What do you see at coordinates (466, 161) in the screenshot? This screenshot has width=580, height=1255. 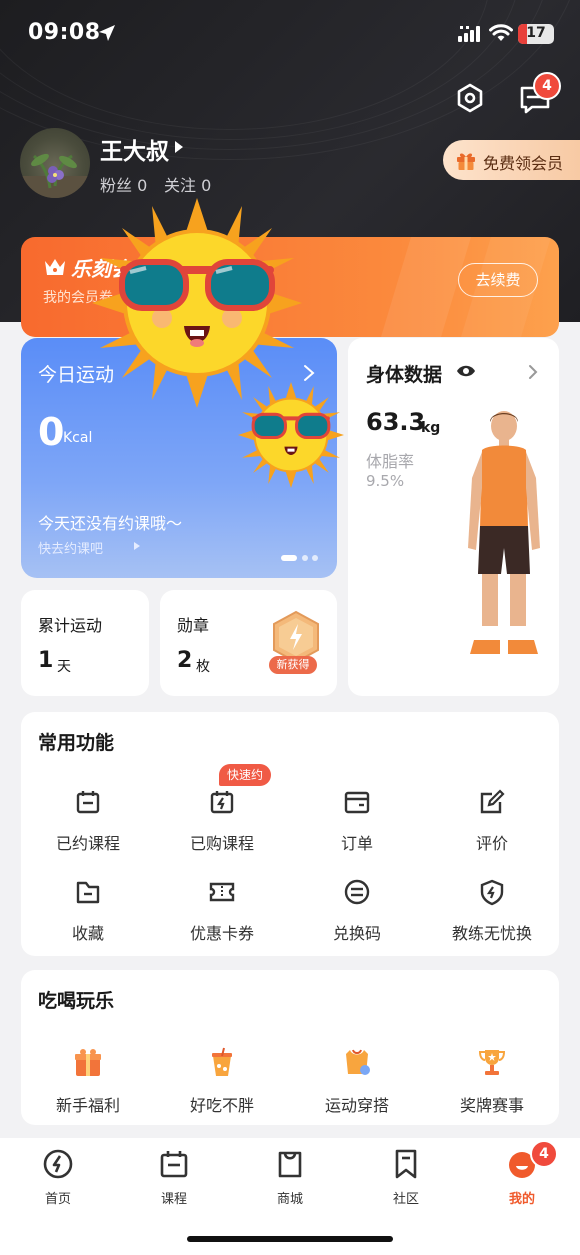 I see `gift-icon` at bounding box center [466, 161].